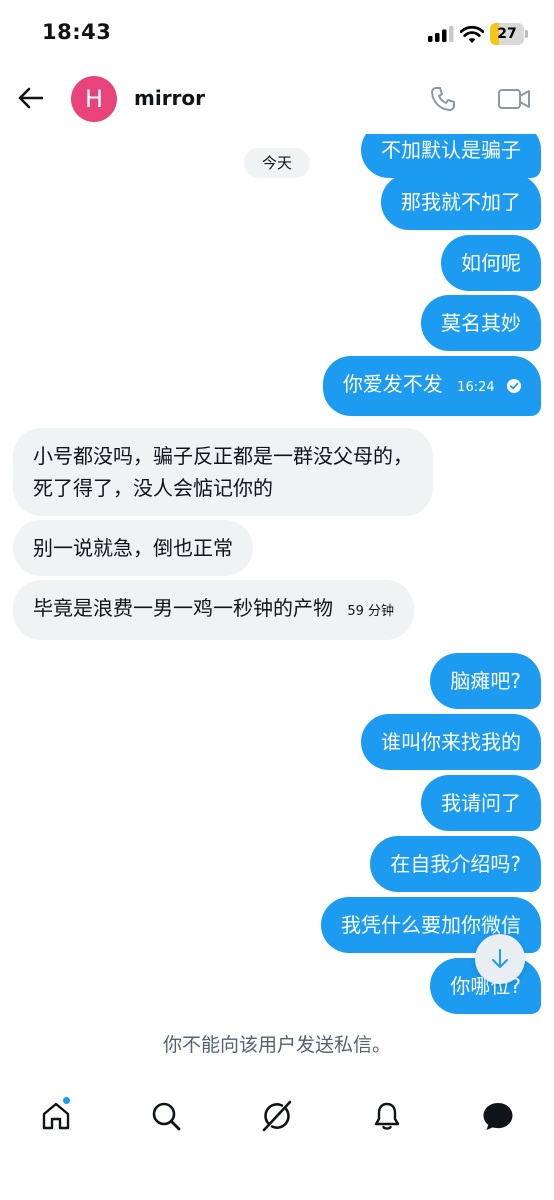 The width and height of the screenshot is (554, 1200). I want to click on message-bubble-outgoing: 不加默认是骗子, so click(451, 156).